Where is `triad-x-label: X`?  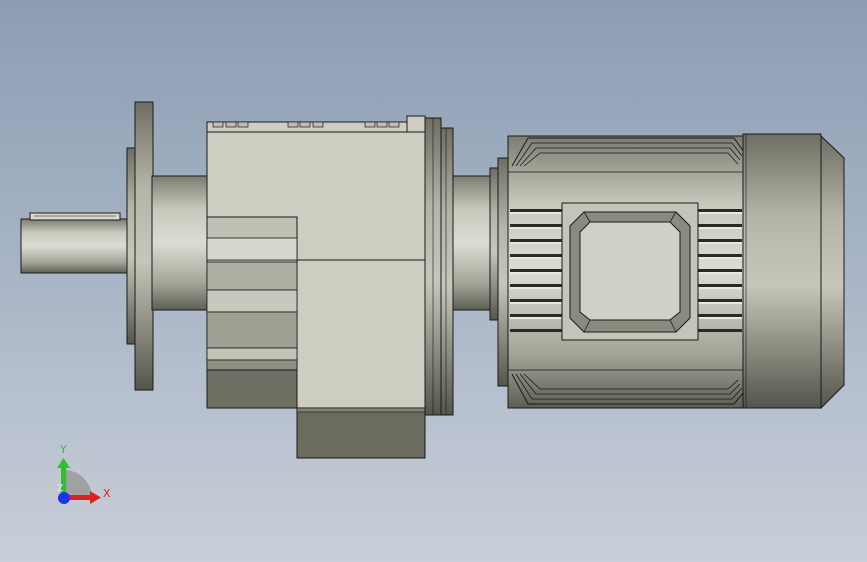
triad-x-label: X is located at coordinates (107, 493).